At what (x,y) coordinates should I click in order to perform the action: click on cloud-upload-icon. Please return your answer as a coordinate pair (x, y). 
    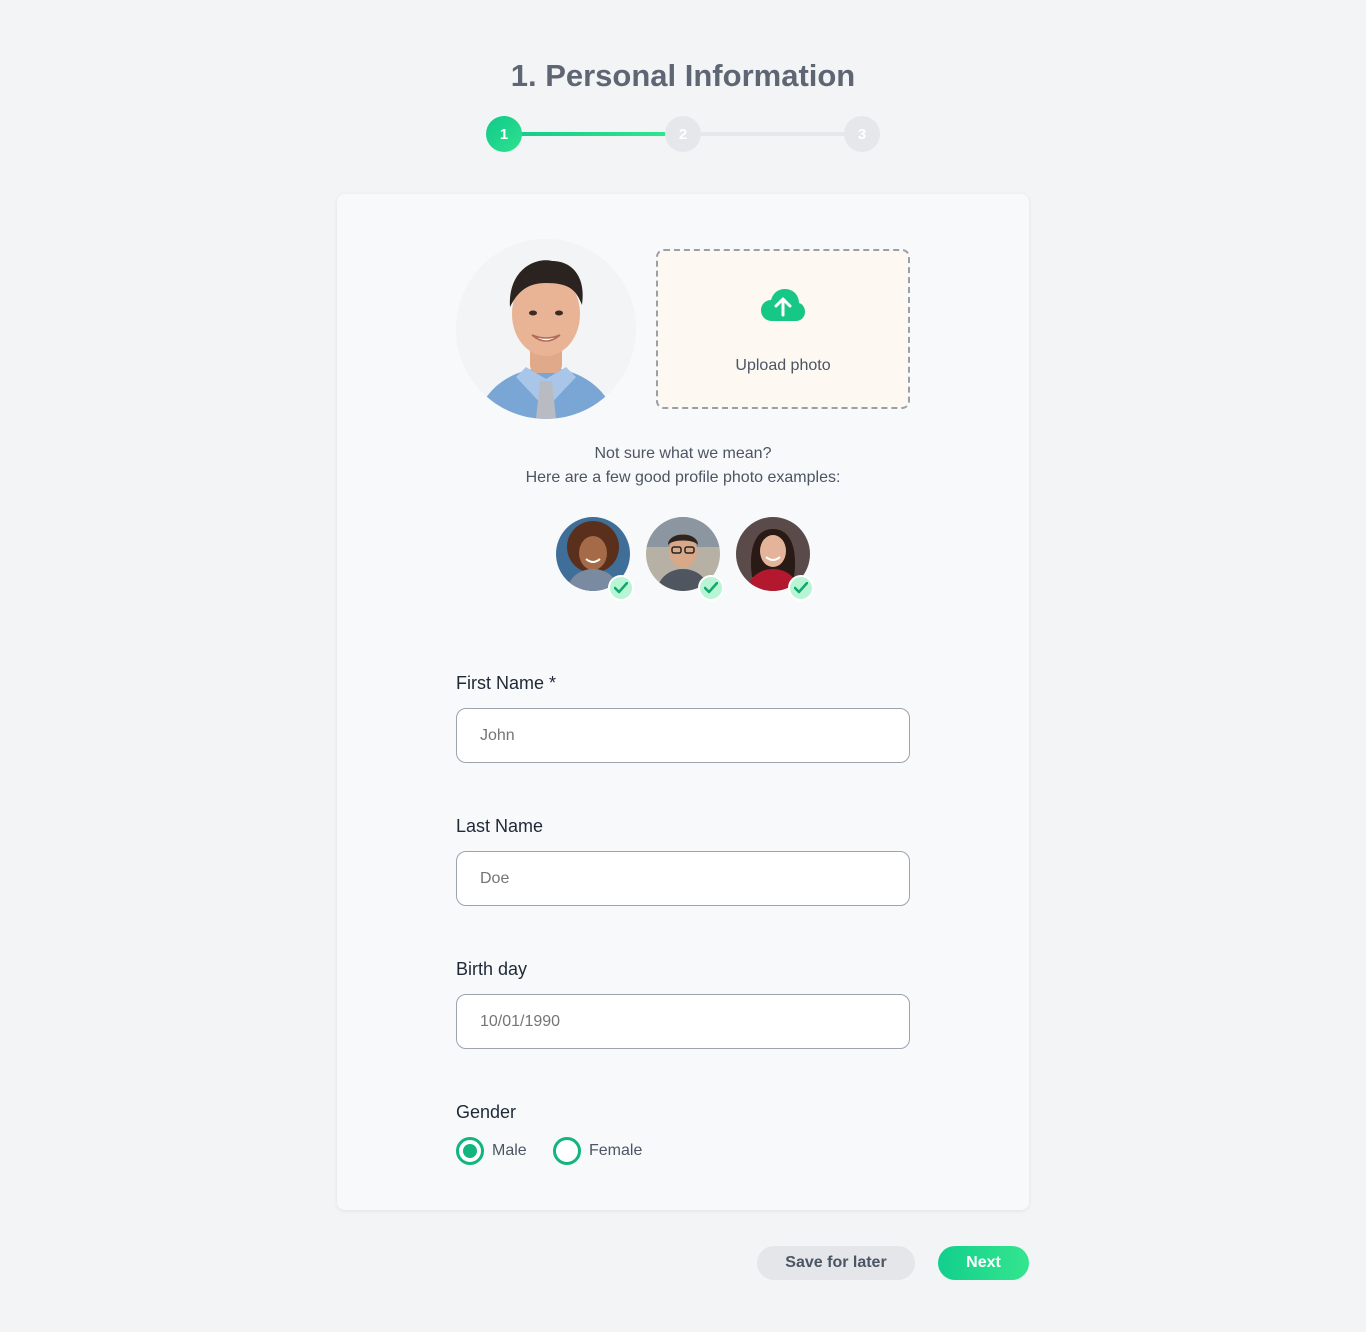
    Looking at the image, I should click on (783, 307).